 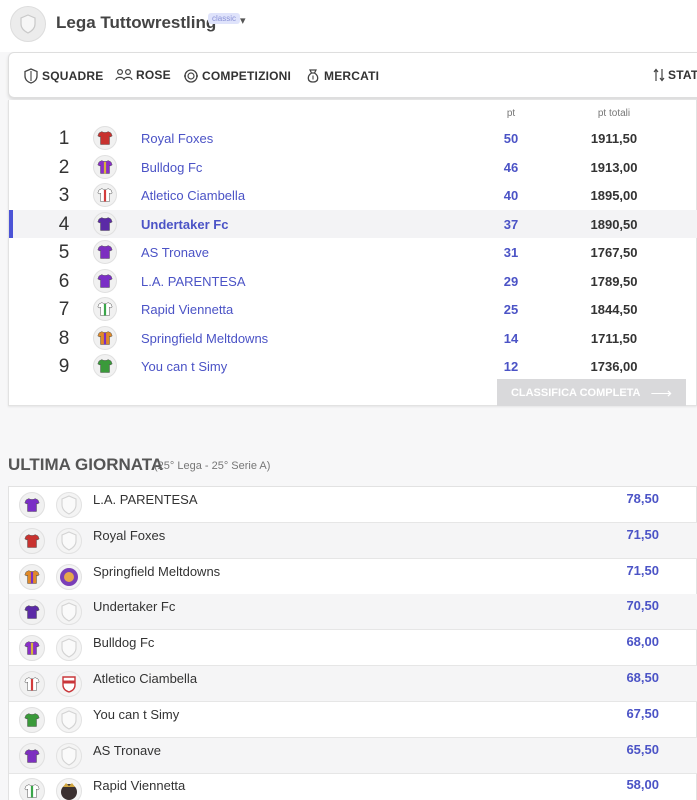 I want to click on team-total-points: 1789,50, so click(x=614, y=281).